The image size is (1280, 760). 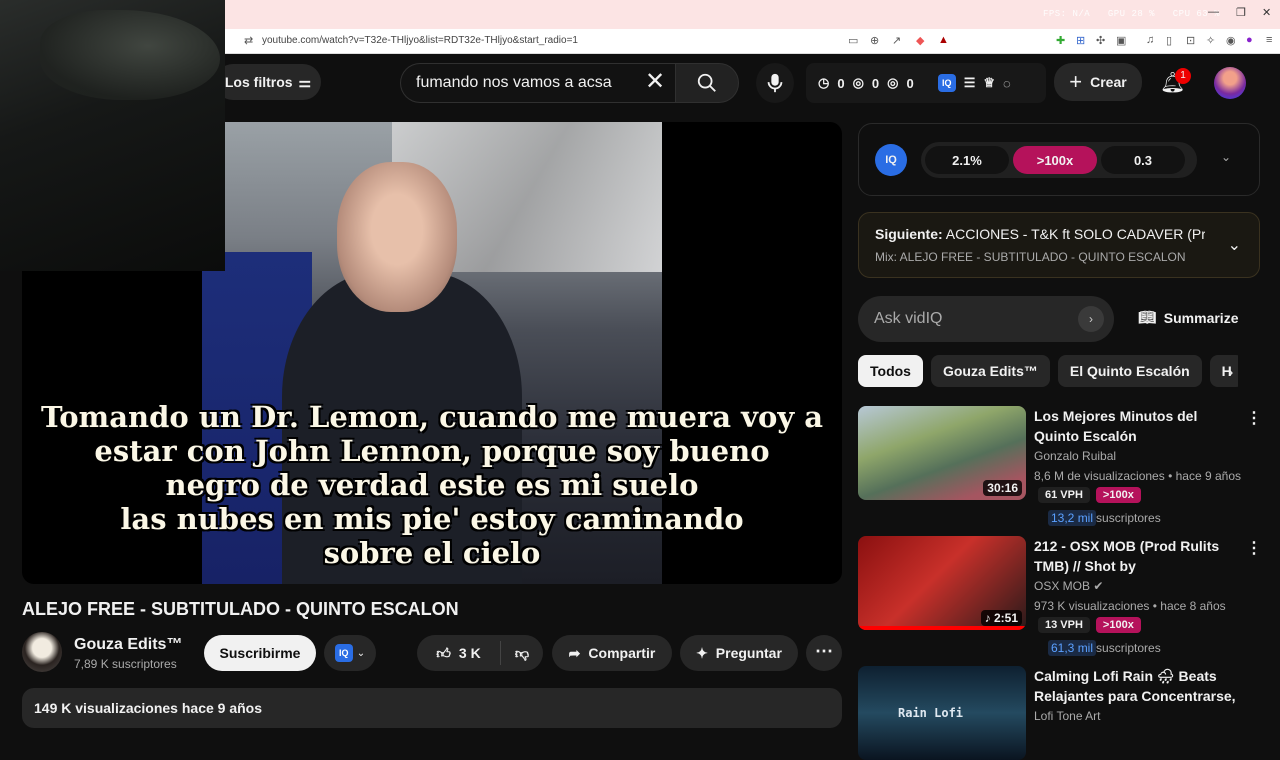 What do you see at coordinates (908, 318) in the screenshot?
I see `ask-vidiq-placeholder: Ask vidIQ` at bounding box center [908, 318].